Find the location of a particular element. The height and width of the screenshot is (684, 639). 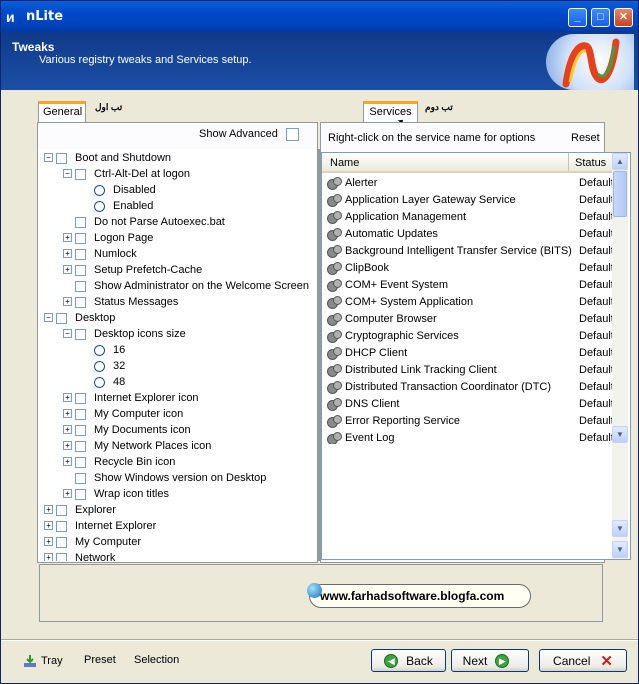

tree-node: My Computer is located at coordinates (98, 542).